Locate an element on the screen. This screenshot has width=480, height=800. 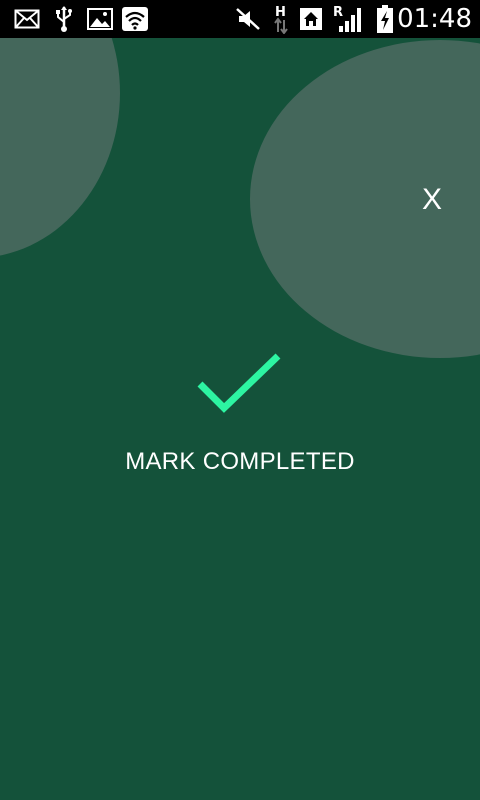
checkmark-icon is located at coordinates (239, 383).